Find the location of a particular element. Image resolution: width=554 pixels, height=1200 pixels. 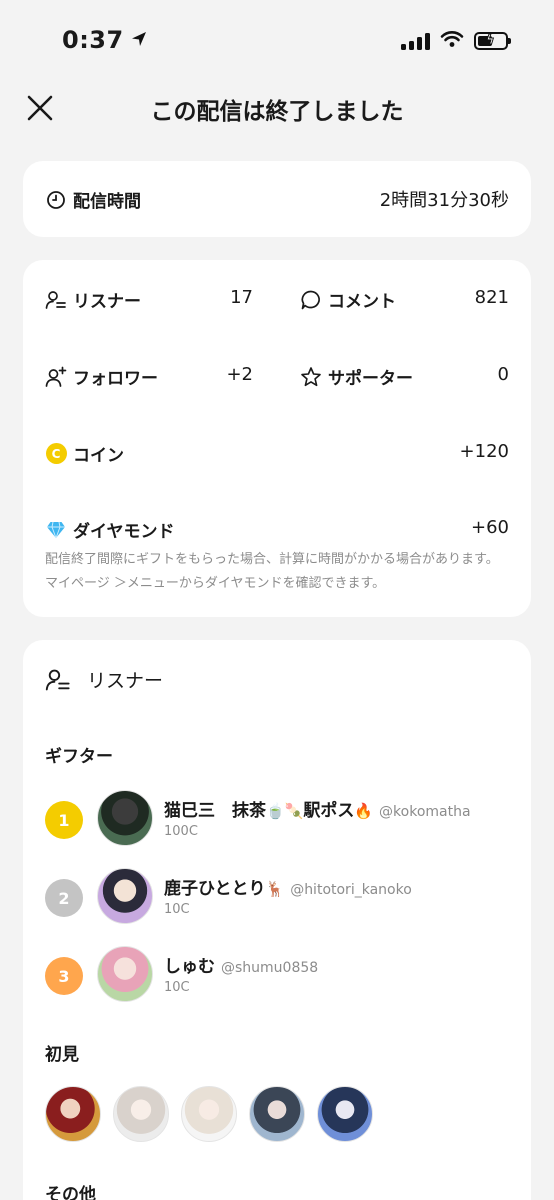

diamonds-stat-label: ダイヤモンド is located at coordinates (110, 529).